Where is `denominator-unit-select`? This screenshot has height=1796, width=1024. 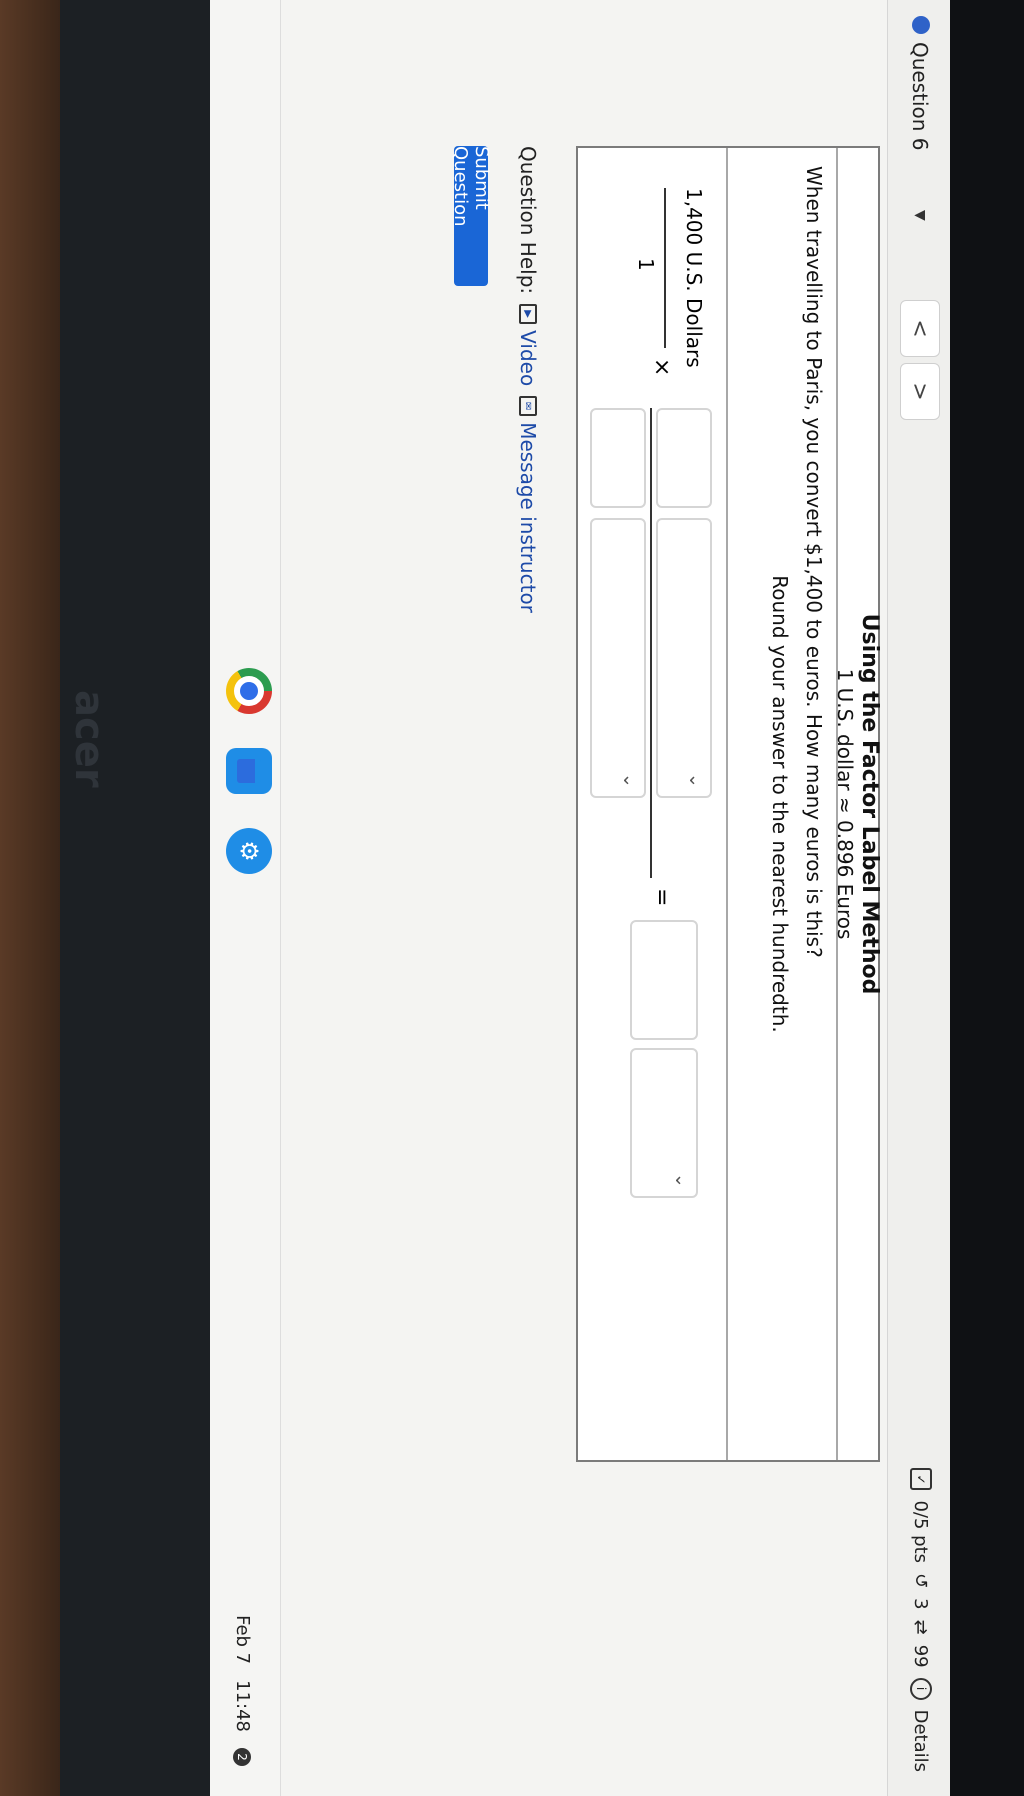
denominator-unit-select is located at coordinates (618, 658).